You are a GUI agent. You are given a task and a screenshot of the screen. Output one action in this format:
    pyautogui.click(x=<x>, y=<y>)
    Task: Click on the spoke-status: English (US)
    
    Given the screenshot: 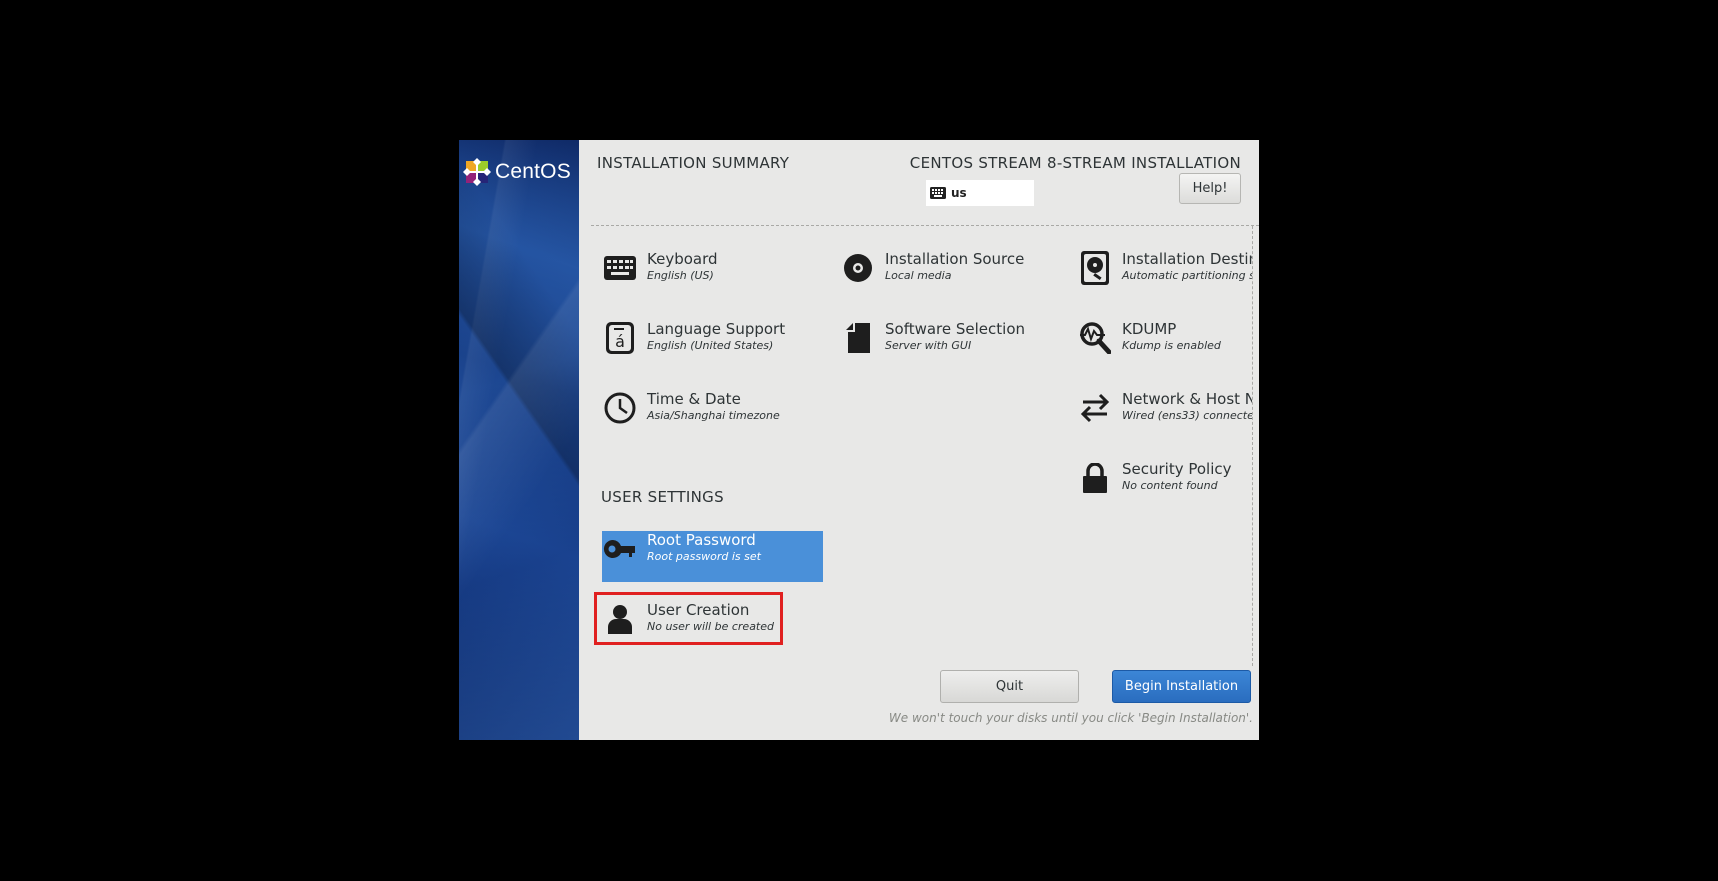 What is the action you would take?
    pyautogui.click(x=680, y=275)
    